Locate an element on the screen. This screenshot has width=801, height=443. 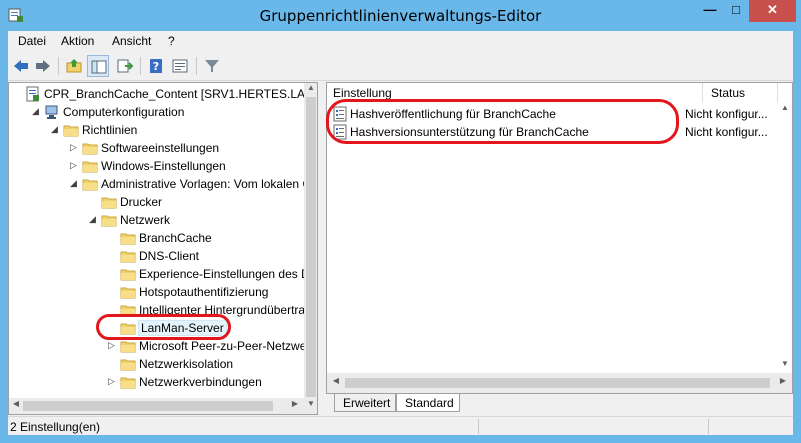
status-bar: 2 Einstellung(en) is located at coordinates (400, 425).